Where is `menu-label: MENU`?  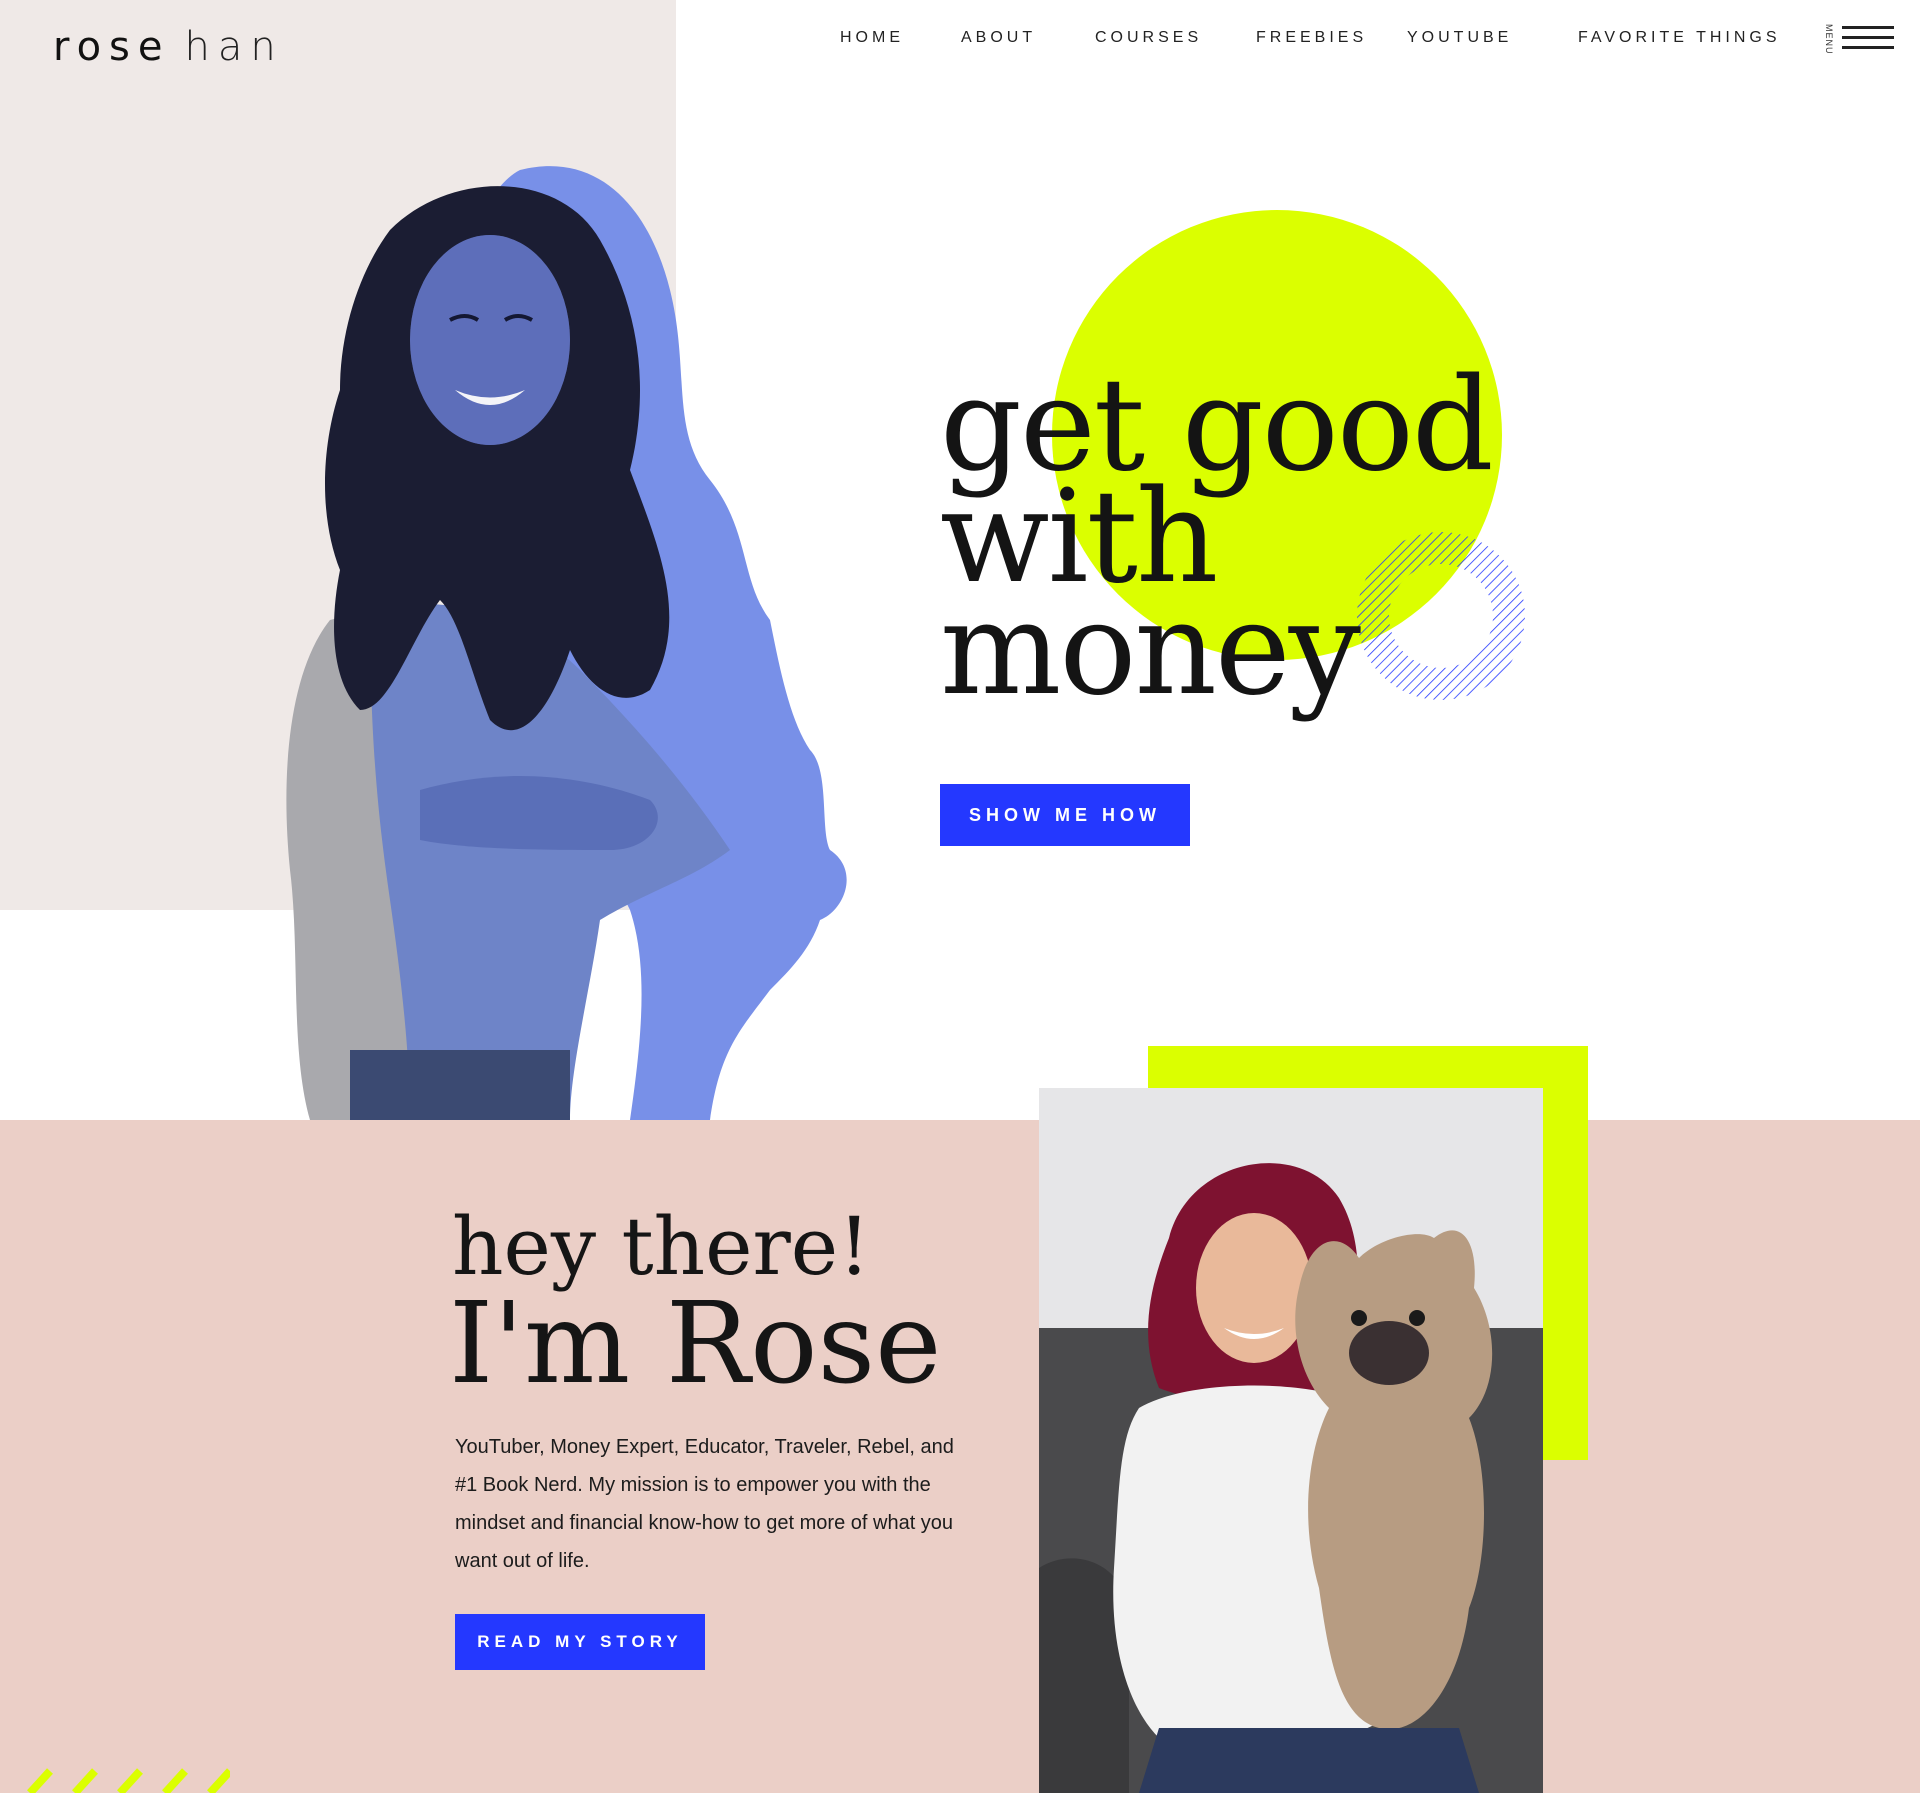 menu-label: MENU is located at coordinates (1829, 39).